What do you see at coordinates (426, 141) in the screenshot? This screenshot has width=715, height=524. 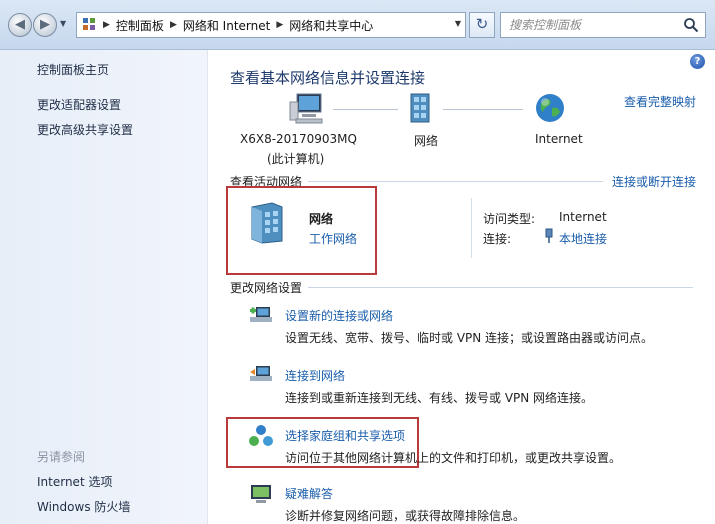 I see `network-map-label: 网络` at bounding box center [426, 141].